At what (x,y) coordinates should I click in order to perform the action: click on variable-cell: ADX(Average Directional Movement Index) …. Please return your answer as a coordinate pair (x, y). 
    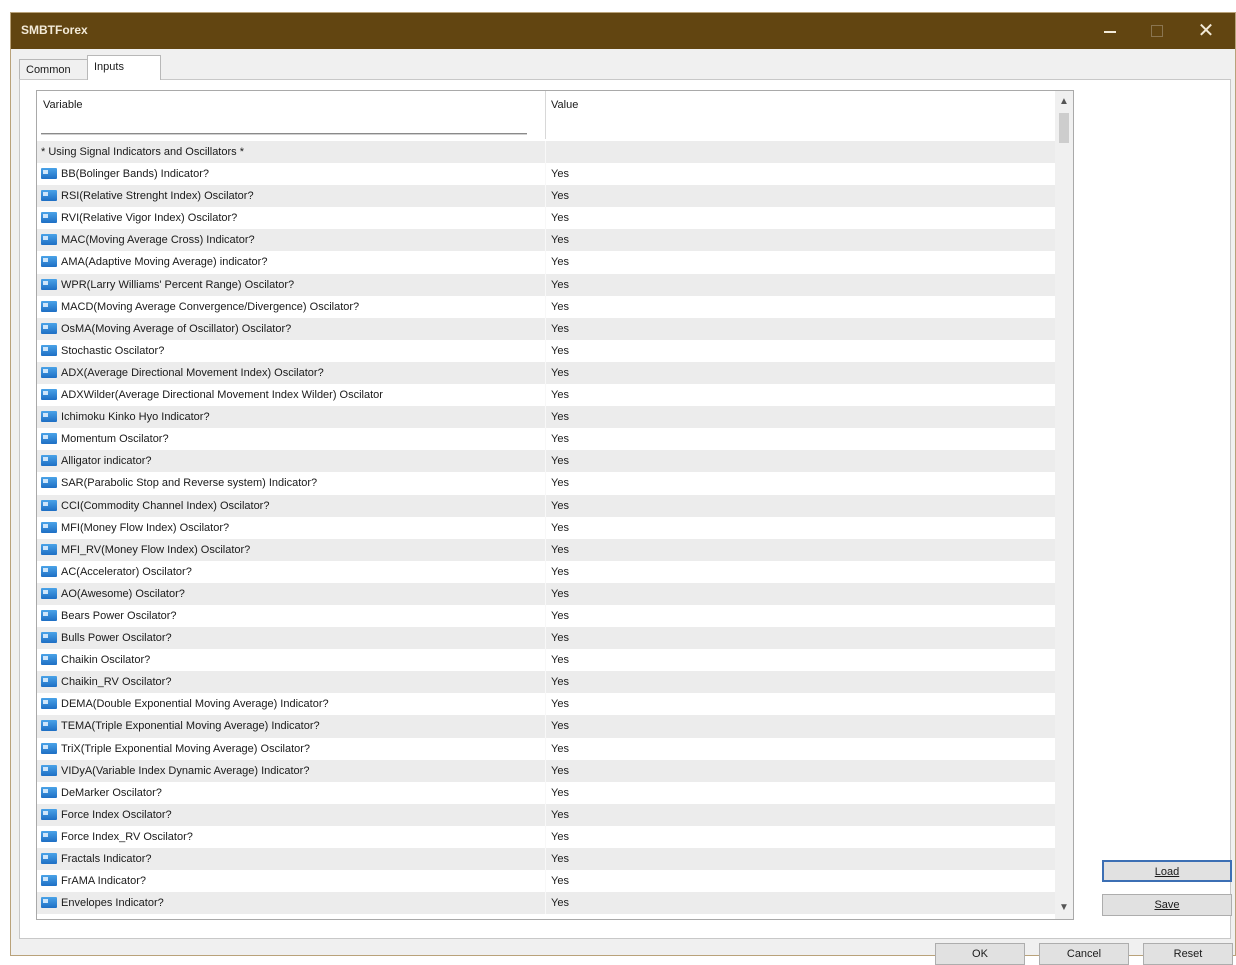
    Looking at the image, I should click on (192, 373).